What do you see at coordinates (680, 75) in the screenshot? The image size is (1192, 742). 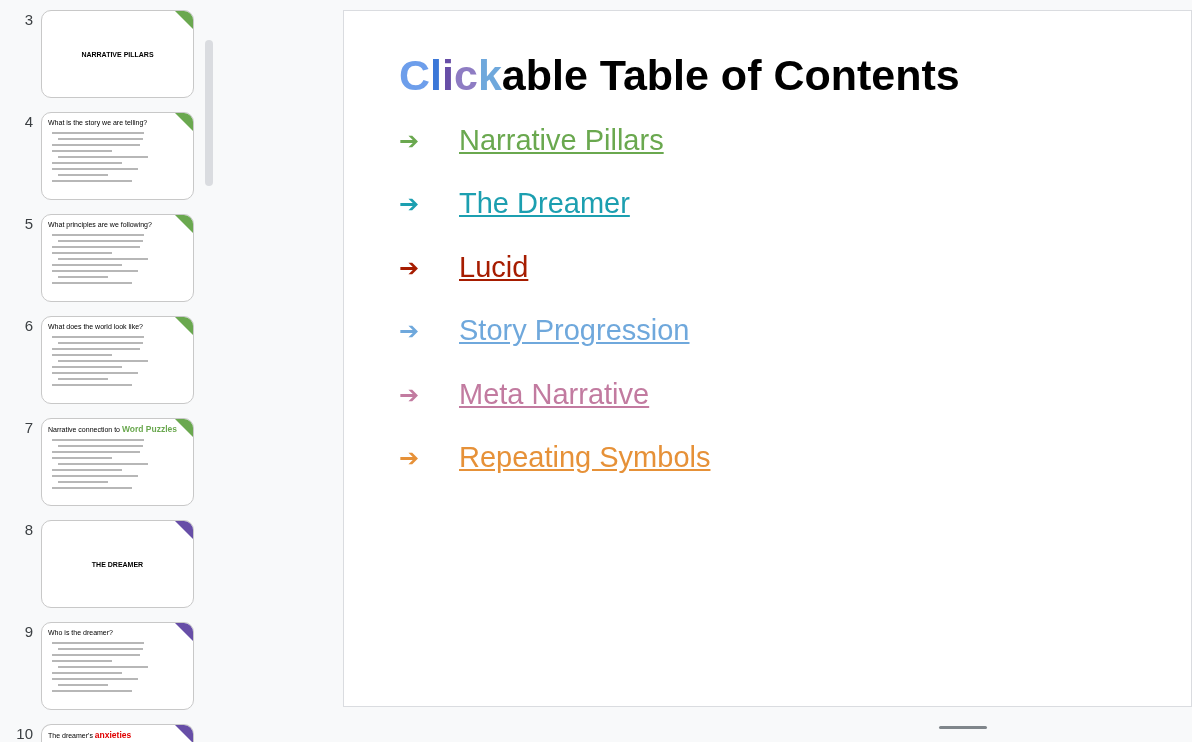 I see `slide-heading: Clickable Table of Contents` at bounding box center [680, 75].